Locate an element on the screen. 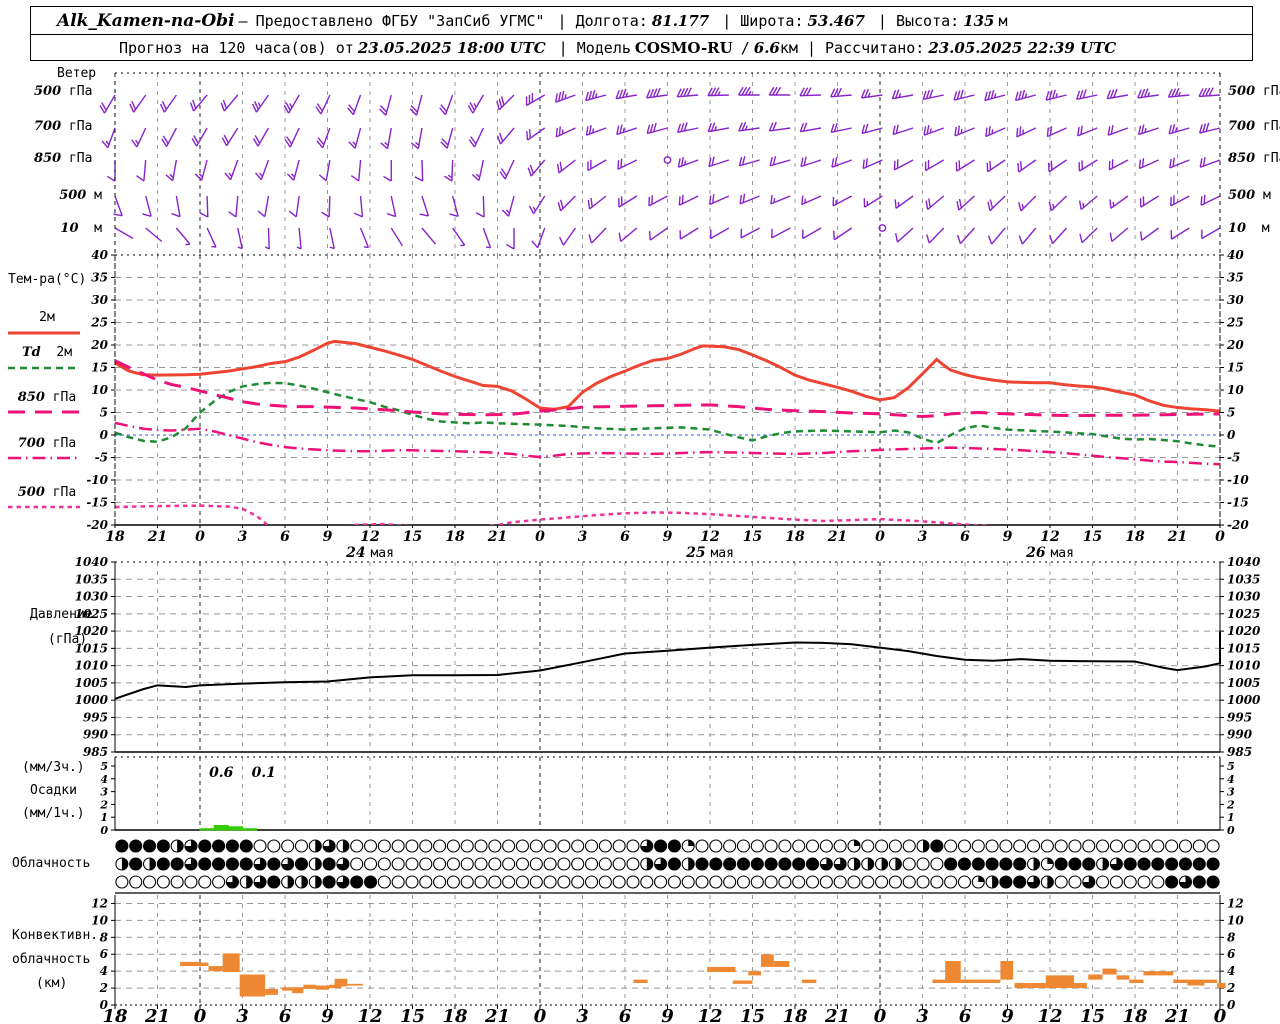 The image size is (1280, 1024). pressure-panel-title: Давление is located at coordinates (61, 614).